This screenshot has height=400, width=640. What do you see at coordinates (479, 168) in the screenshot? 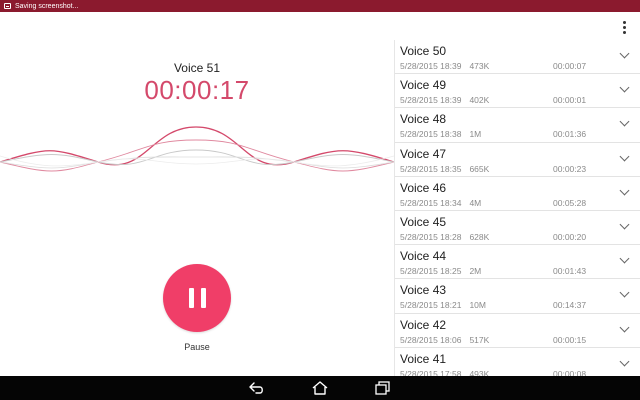
I see `recording-size: 665K` at bounding box center [479, 168].